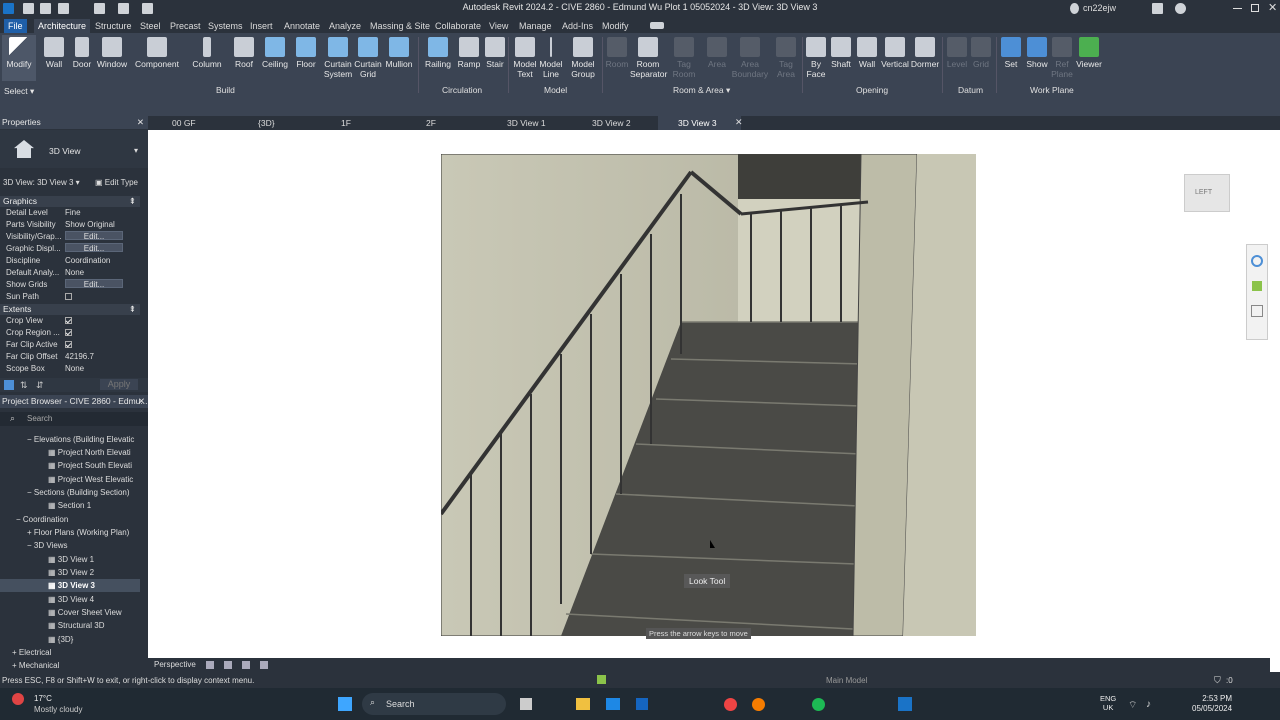 This screenshot has width=1280, height=720. What do you see at coordinates (150, 26) in the screenshot?
I see `tab-steel: Steel` at bounding box center [150, 26].